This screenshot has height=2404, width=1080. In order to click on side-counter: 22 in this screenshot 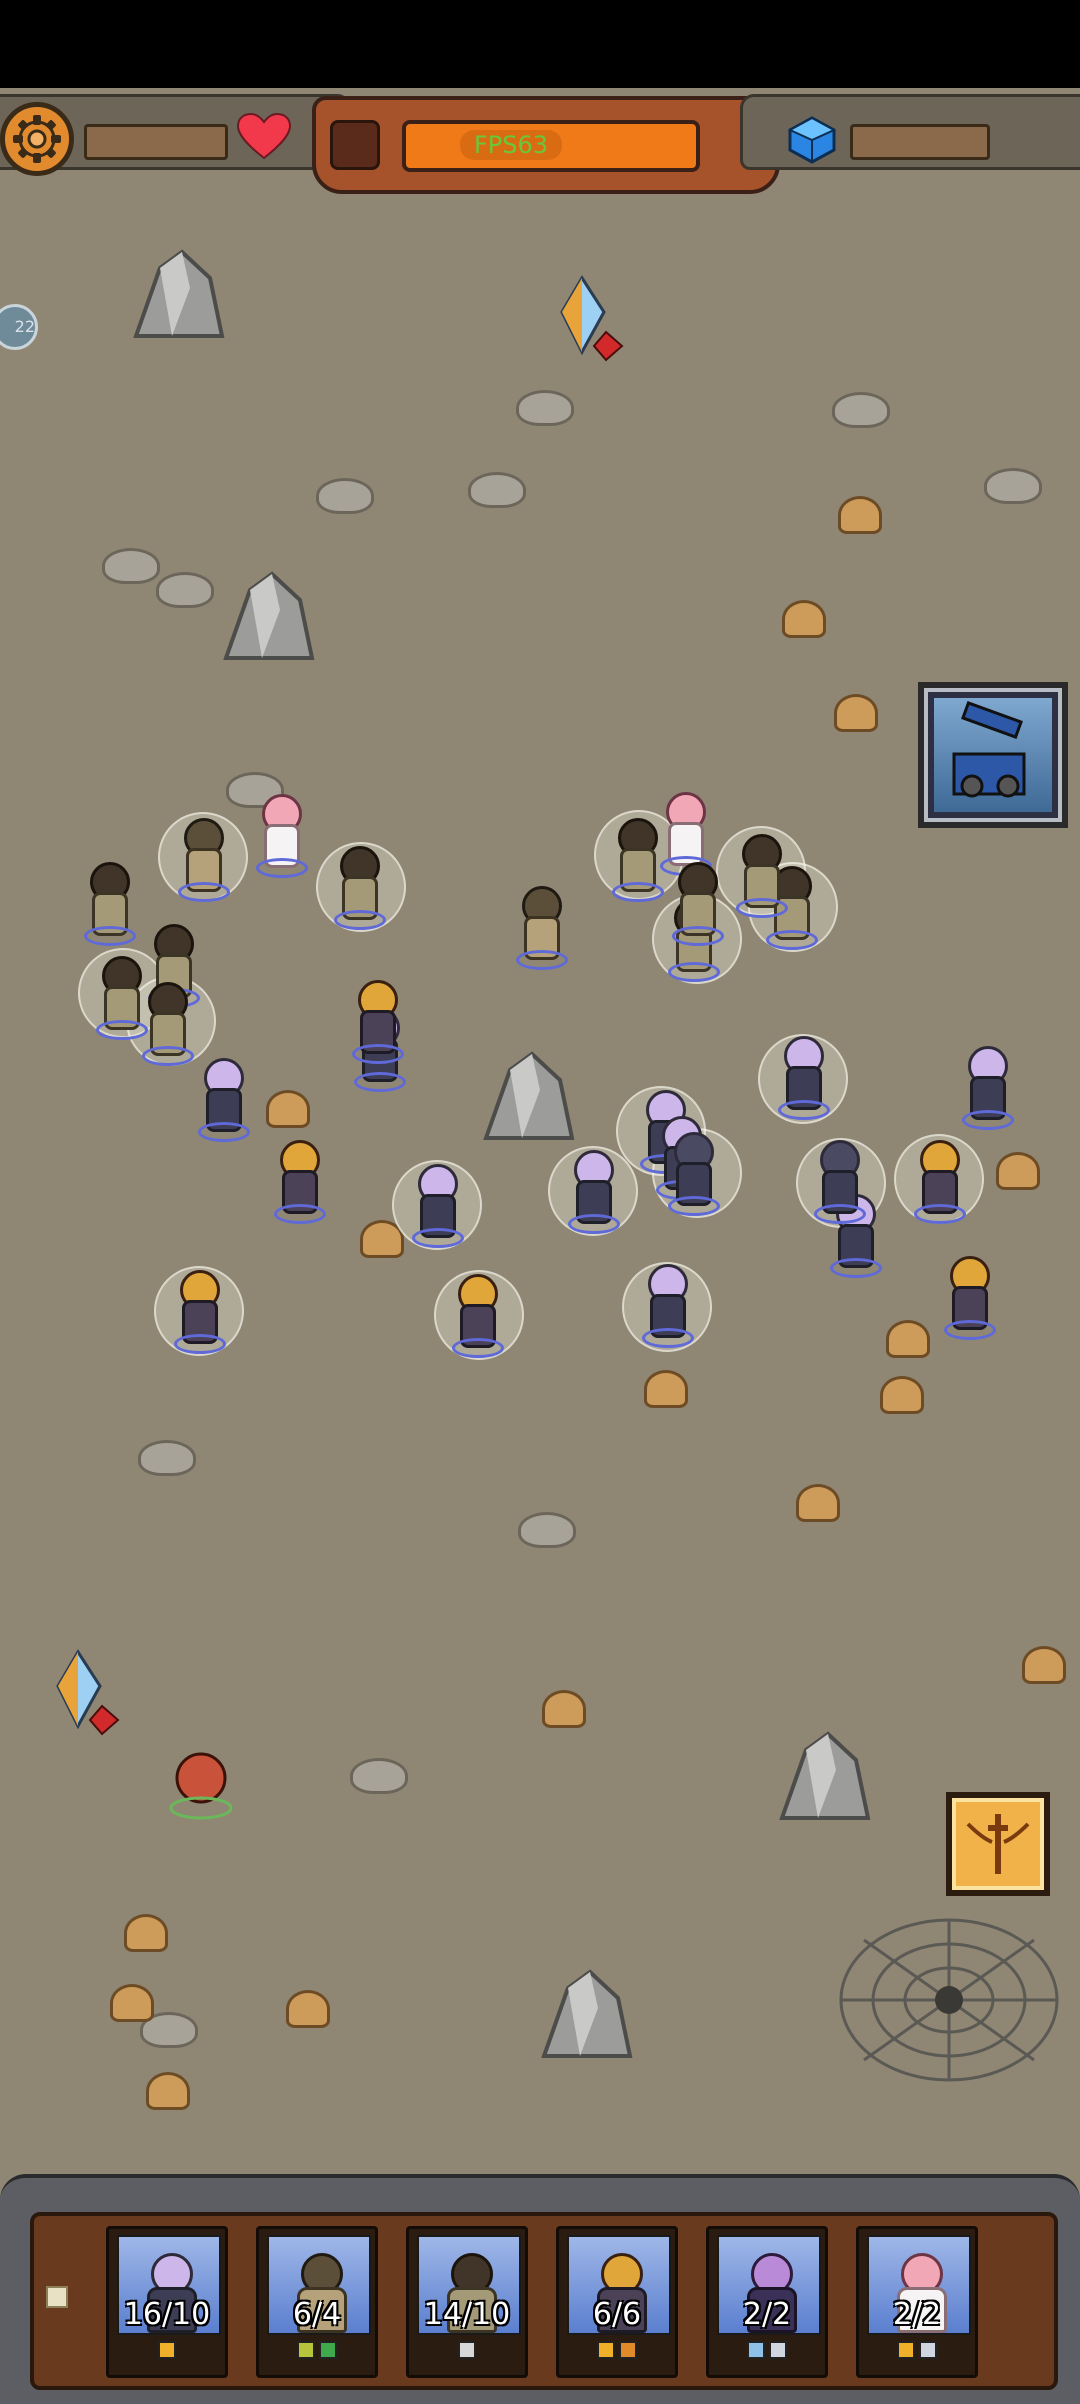, I will do `click(19, 327)`.